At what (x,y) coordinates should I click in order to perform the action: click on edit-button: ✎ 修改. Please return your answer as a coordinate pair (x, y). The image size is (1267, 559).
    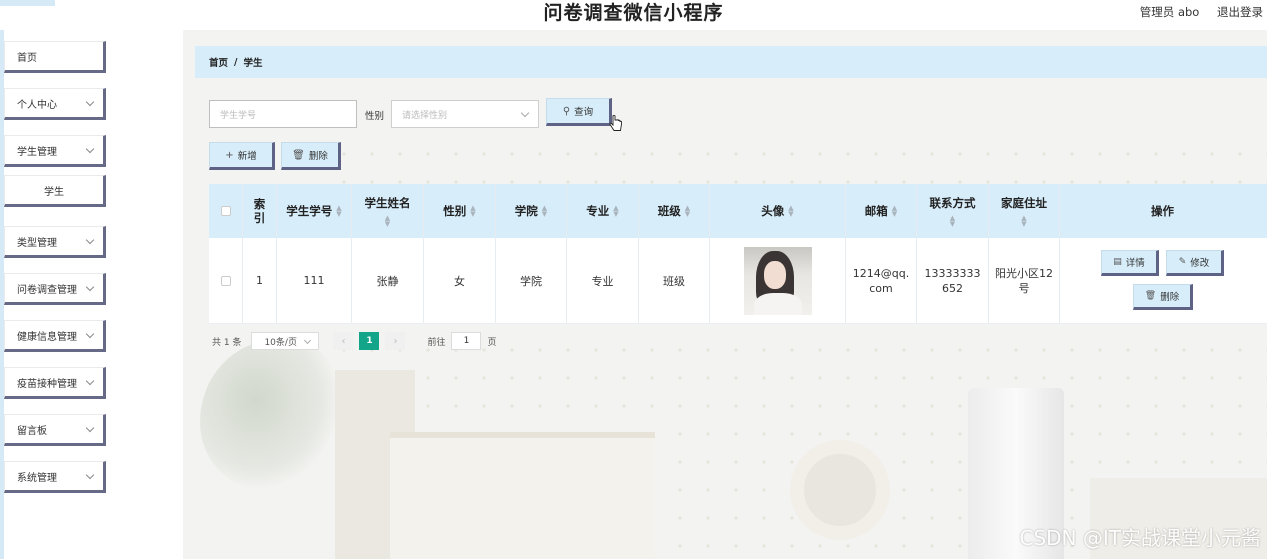
    Looking at the image, I should click on (1195, 262).